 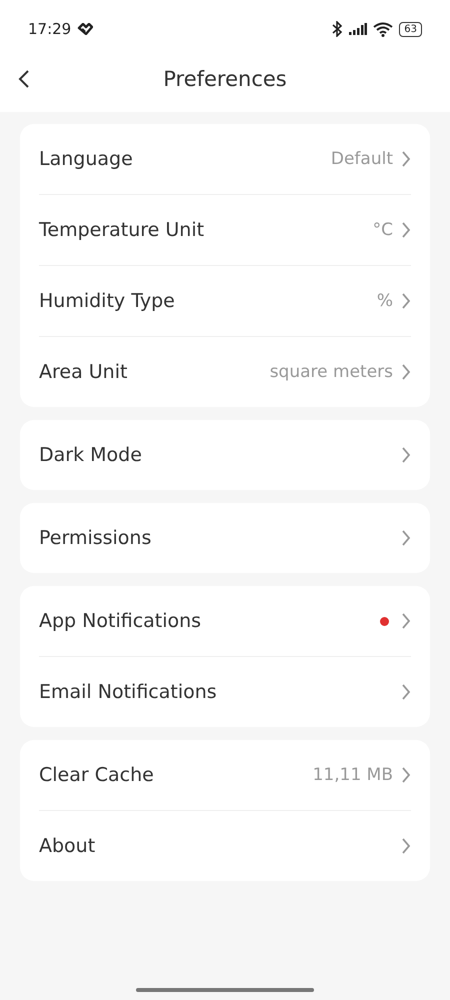 I want to click on row-label: App Notifications, so click(x=120, y=621).